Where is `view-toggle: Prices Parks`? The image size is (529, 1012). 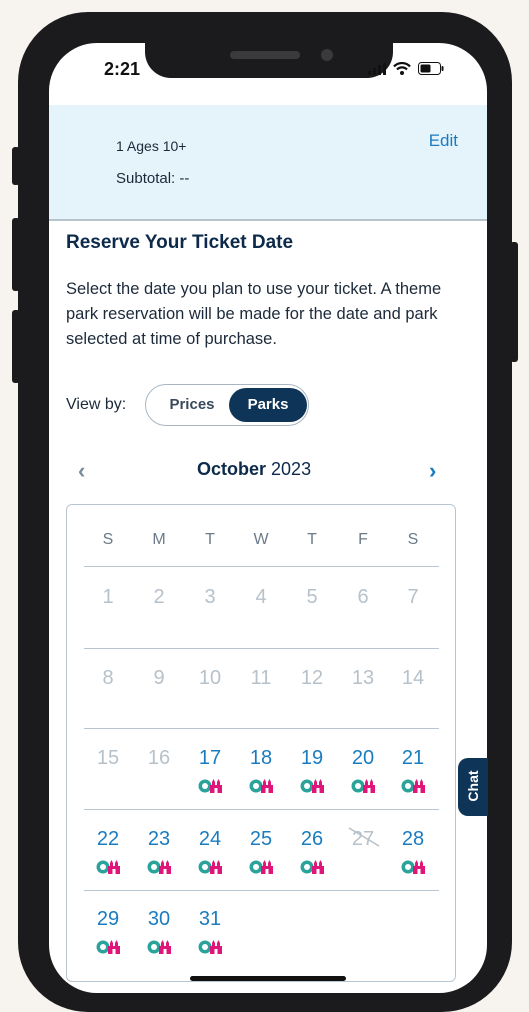
view-toggle: Prices Parks is located at coordinates (227, 405).